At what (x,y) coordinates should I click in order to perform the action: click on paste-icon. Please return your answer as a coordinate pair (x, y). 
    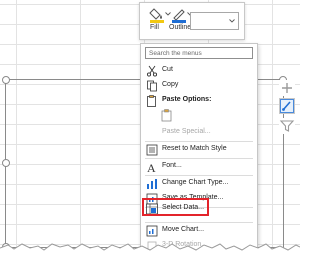
    Looking at the image, I should click on (151, 101).